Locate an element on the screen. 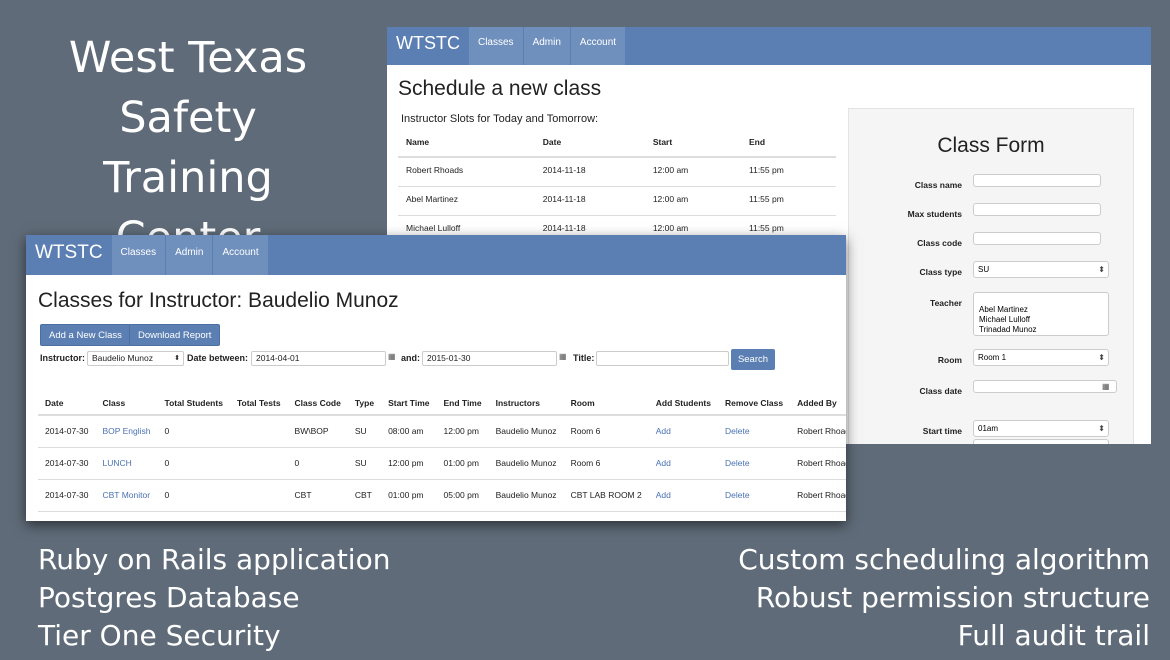  start-time-label: Start time is located at coordinates (942, 431).